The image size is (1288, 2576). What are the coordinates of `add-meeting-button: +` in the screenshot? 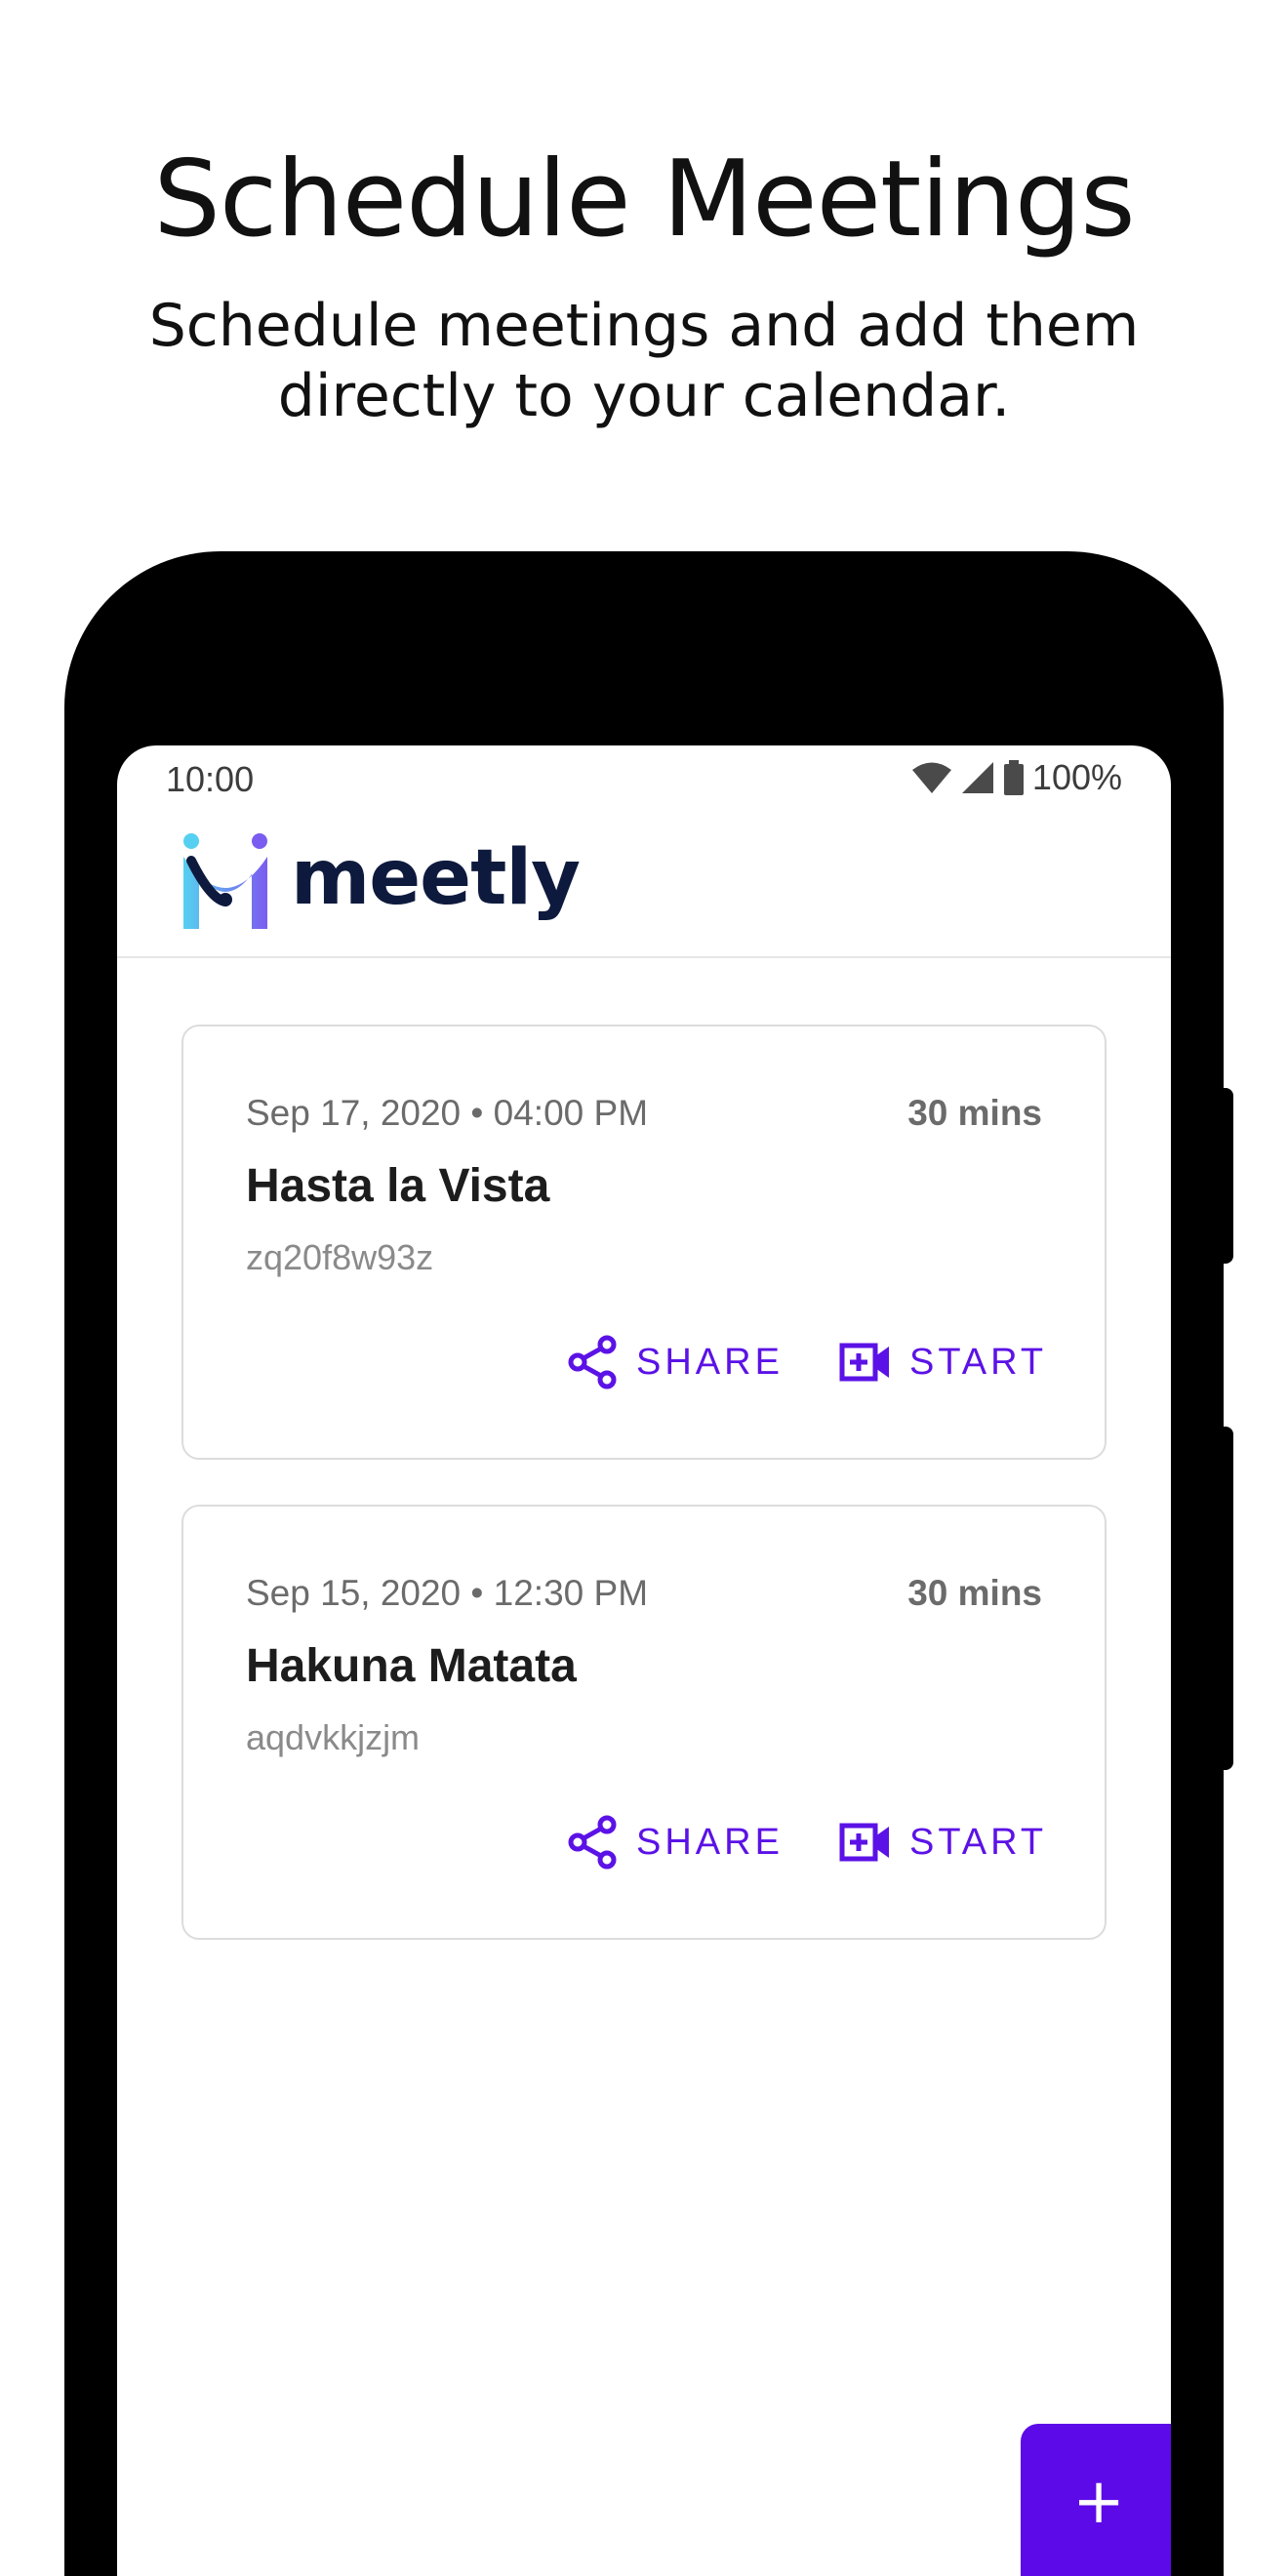 It's located at (1096, 2500).